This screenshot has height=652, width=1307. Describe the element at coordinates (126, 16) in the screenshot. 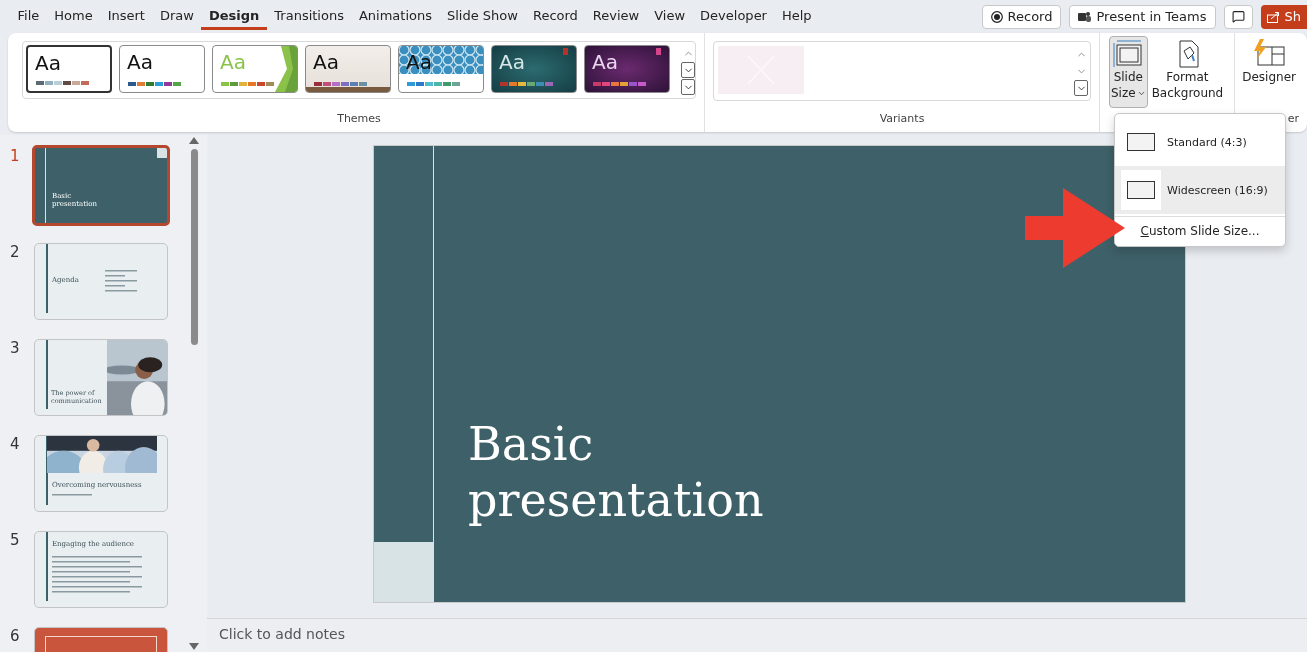

I see `ribbon-tab: Insert` at that location.